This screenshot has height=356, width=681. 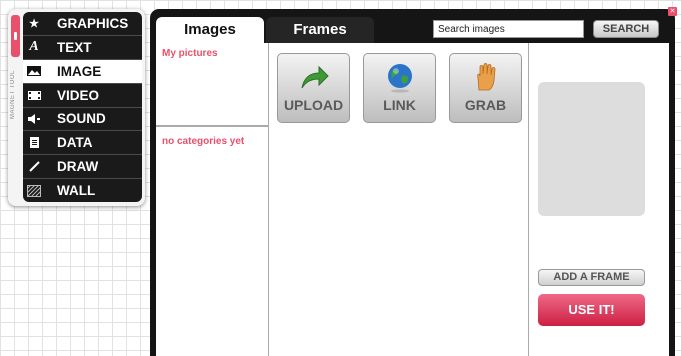 I want to click on upload-button: UPLOAD, so click(x=313, y=88).